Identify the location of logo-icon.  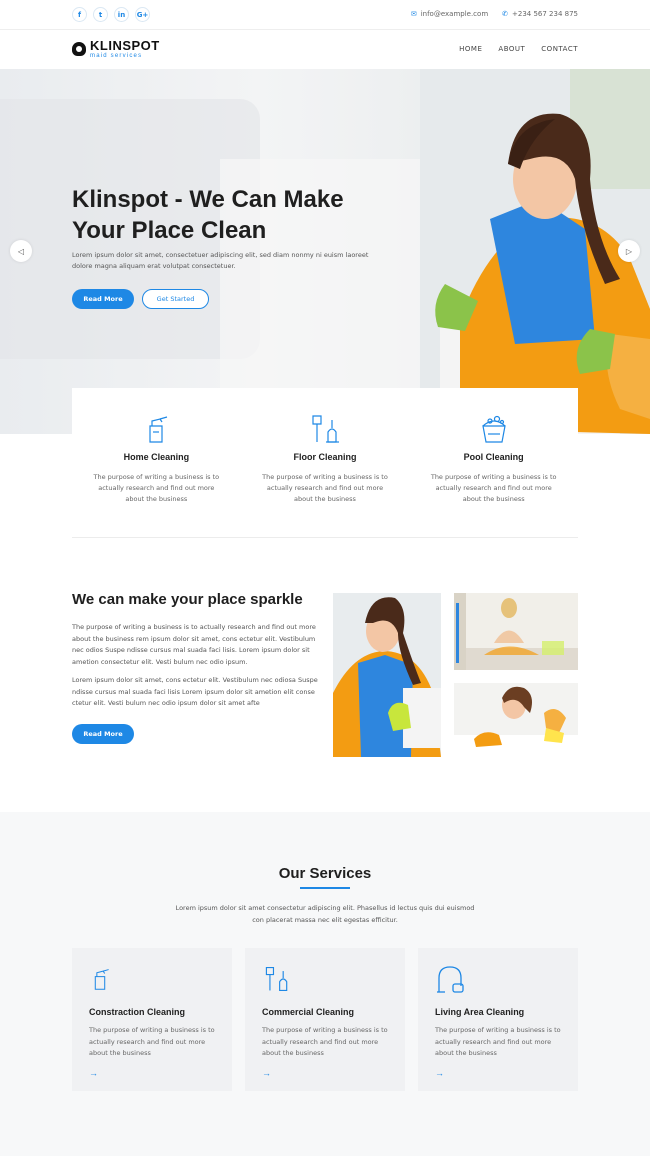
(79, 49).